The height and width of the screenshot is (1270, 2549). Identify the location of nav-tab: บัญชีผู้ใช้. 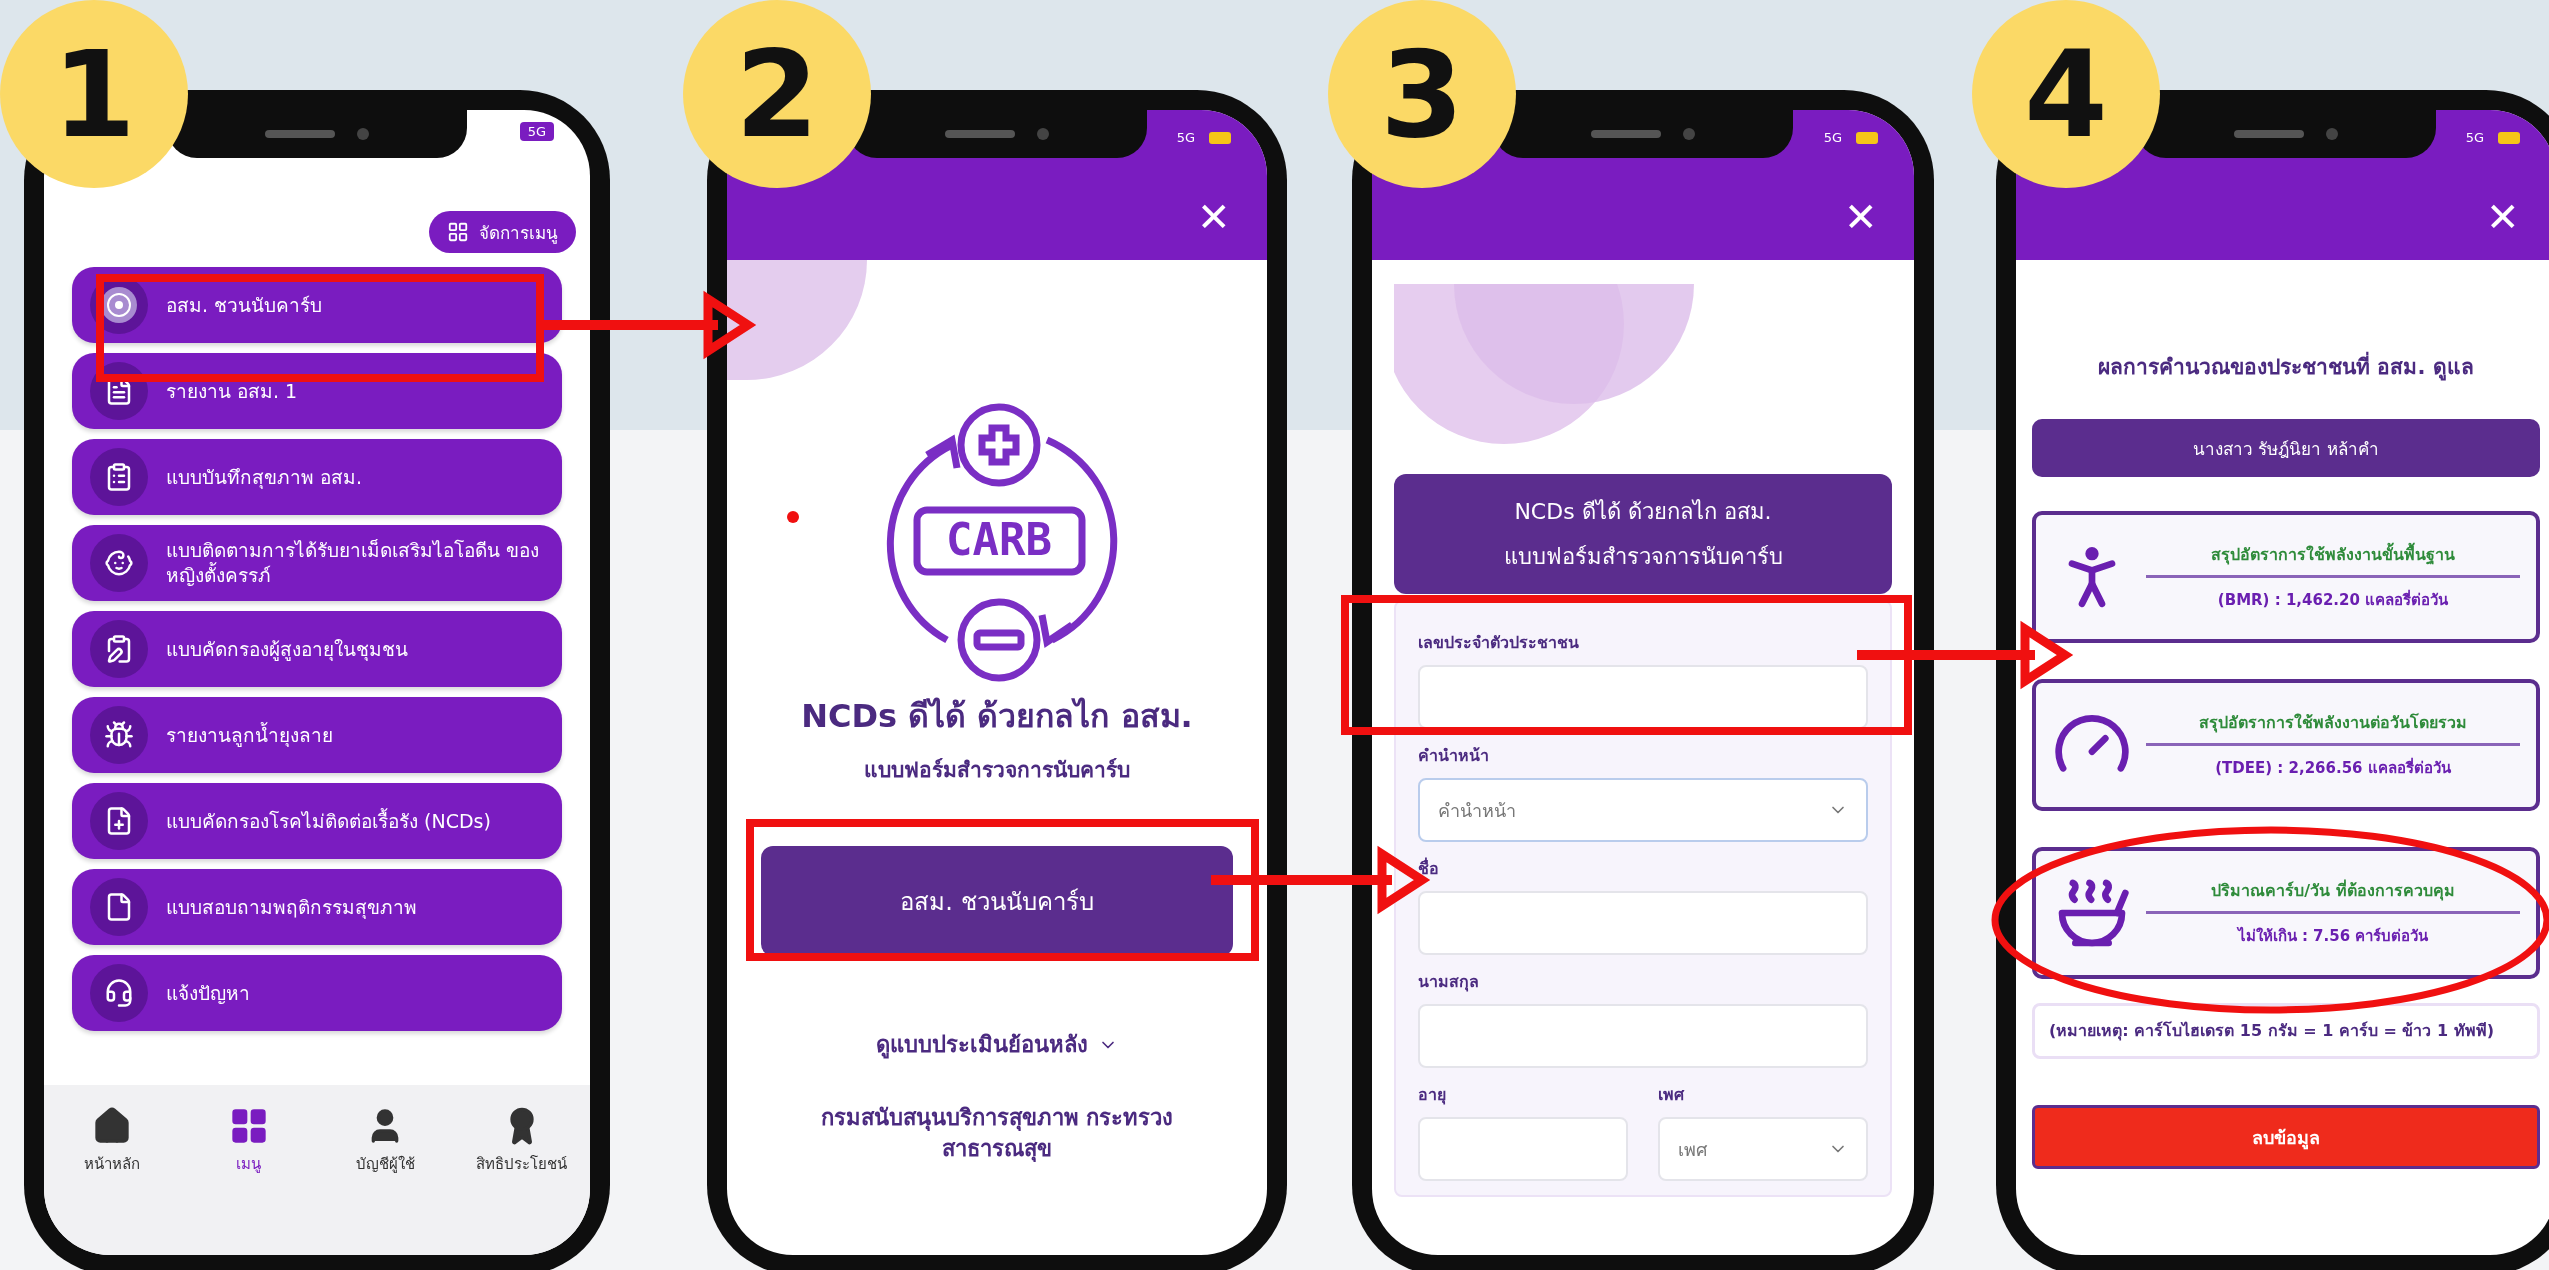
(385, 1145).